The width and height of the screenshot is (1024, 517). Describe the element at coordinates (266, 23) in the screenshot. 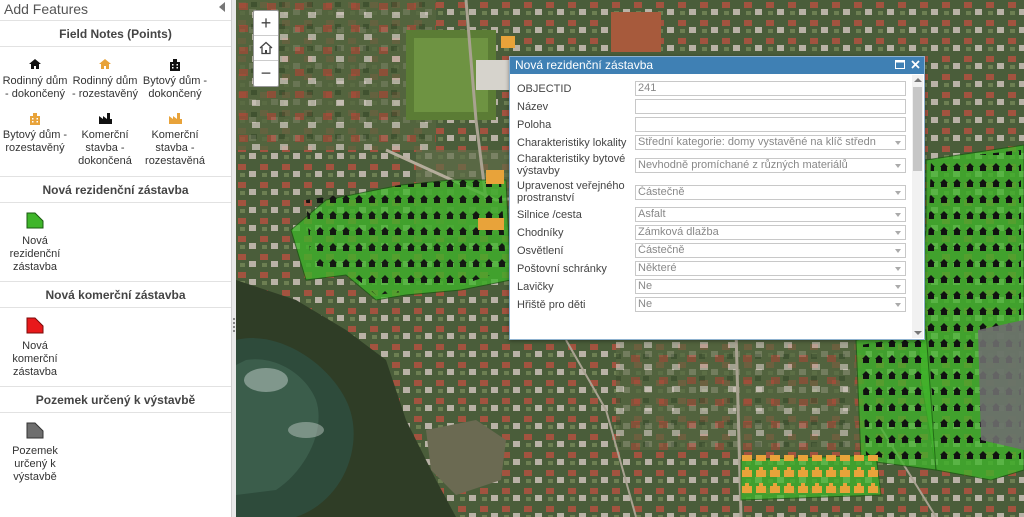

I see `zoom-in-button: +` at that location.